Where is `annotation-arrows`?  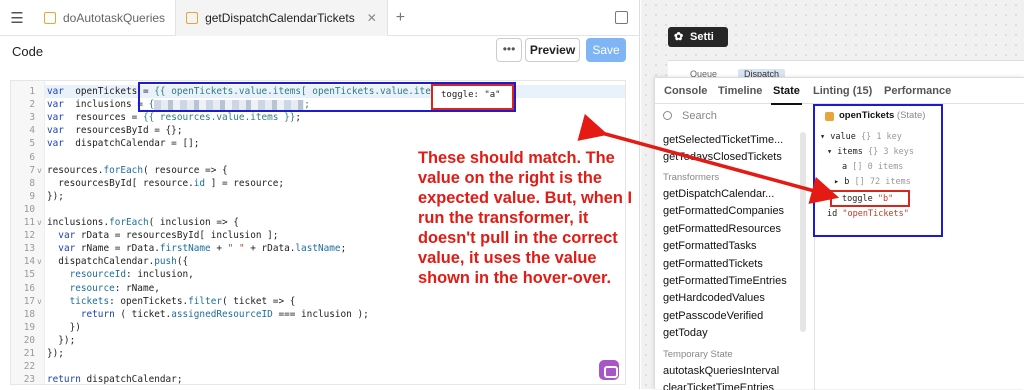 annotation-arrows is located at coordinates (708, 158).